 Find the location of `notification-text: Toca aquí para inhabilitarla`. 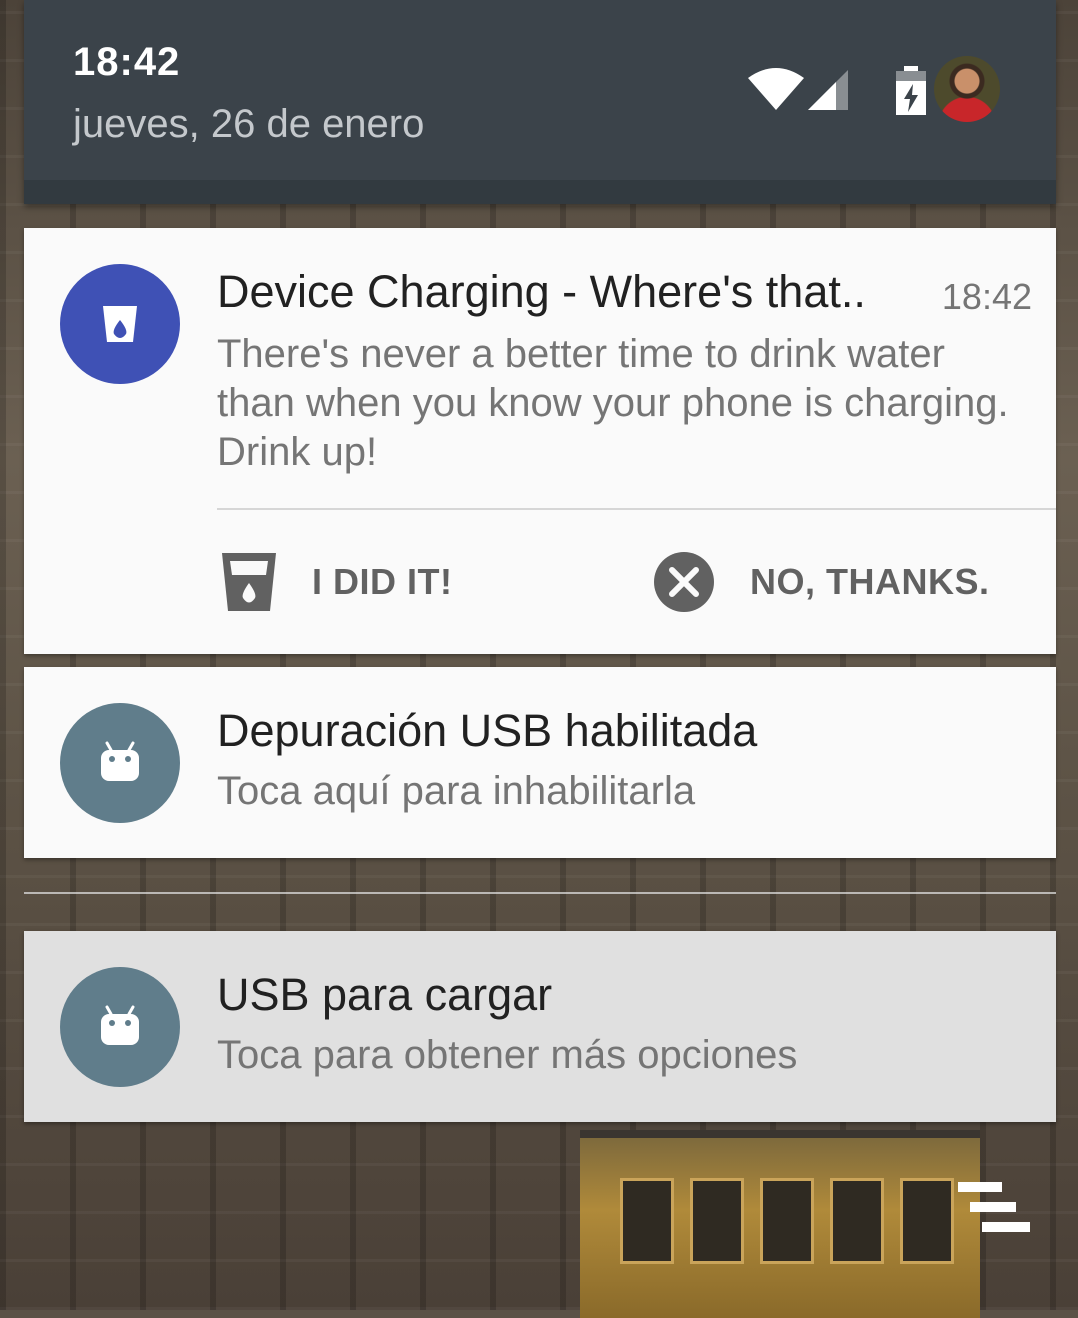

notification-text: Toca aquí para inhabilitarla is located at coordinates (456, 791).